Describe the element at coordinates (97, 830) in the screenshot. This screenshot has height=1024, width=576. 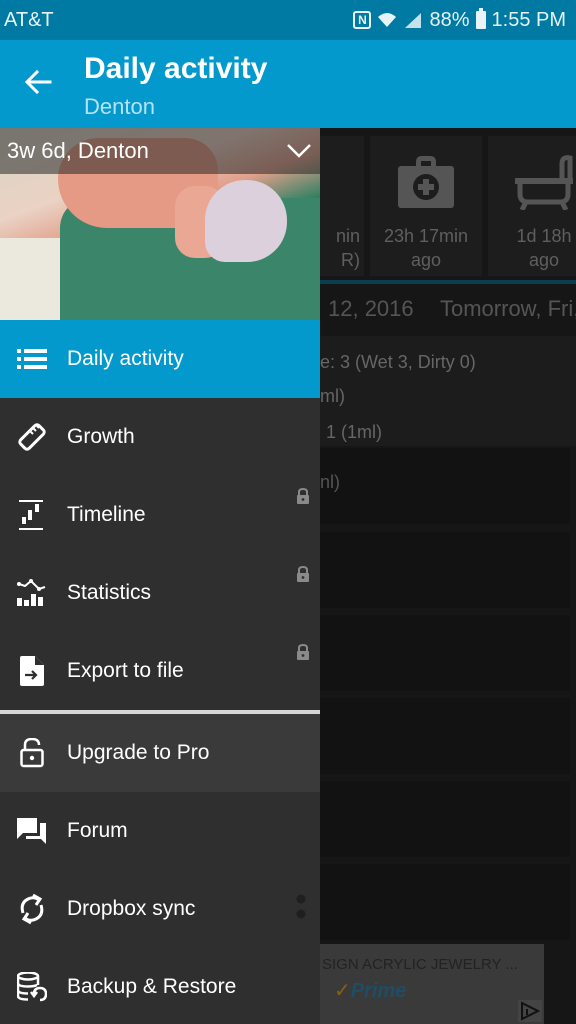
I see `menu-item-label: Forum` at that location.